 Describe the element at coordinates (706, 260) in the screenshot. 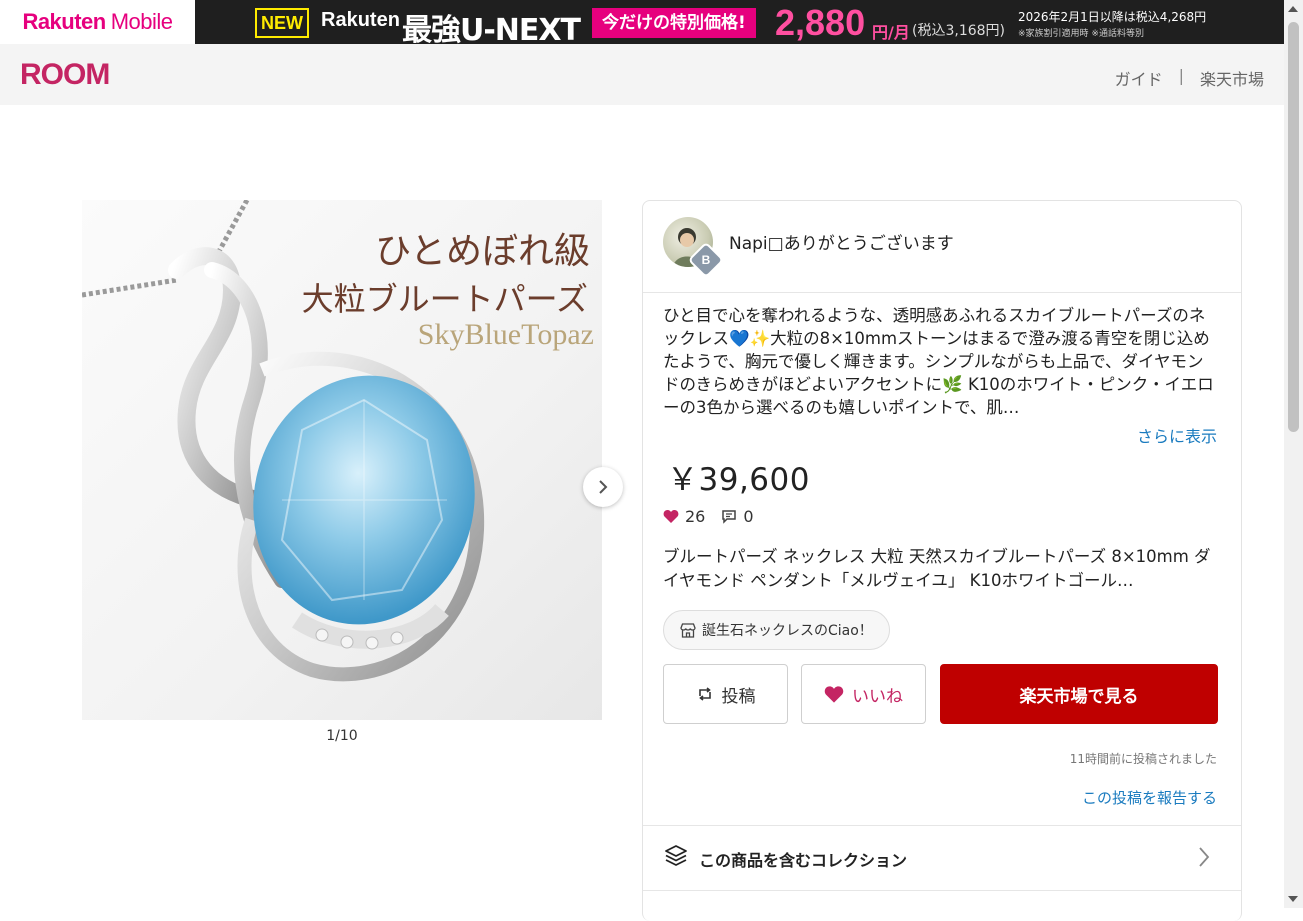

I see `user-rank-label: B` at that location.